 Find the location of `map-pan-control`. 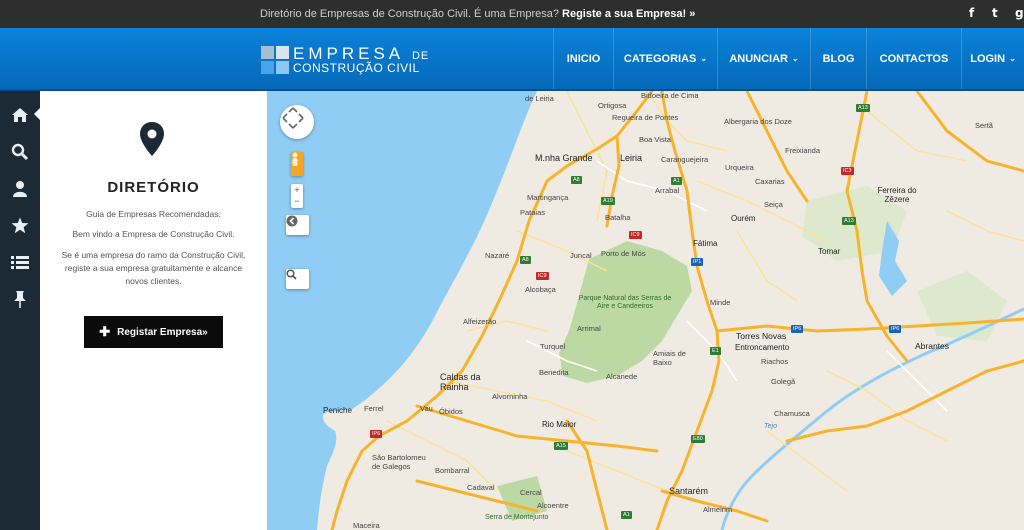

map-pan-control is located at coordinates (297, 122).